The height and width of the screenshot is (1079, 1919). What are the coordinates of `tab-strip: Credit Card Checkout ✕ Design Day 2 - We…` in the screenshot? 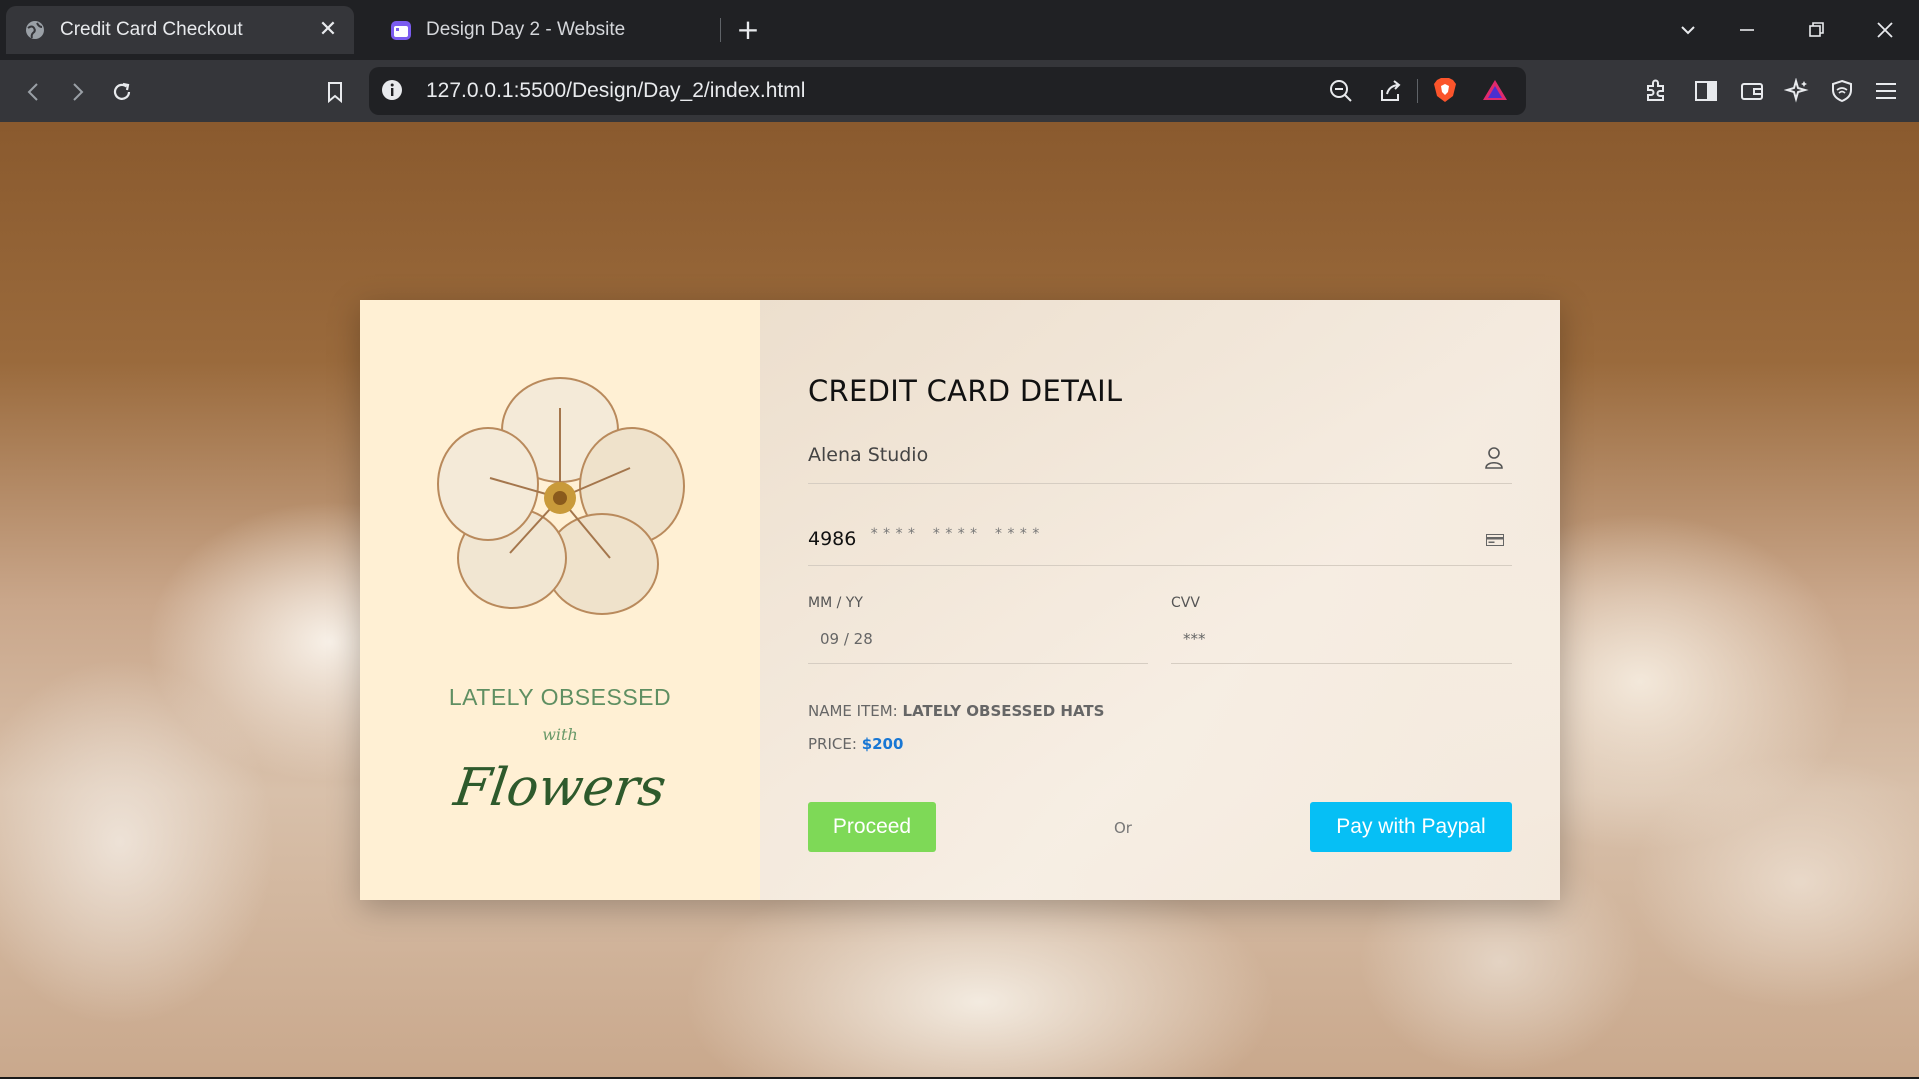 It's located at (959, 30).